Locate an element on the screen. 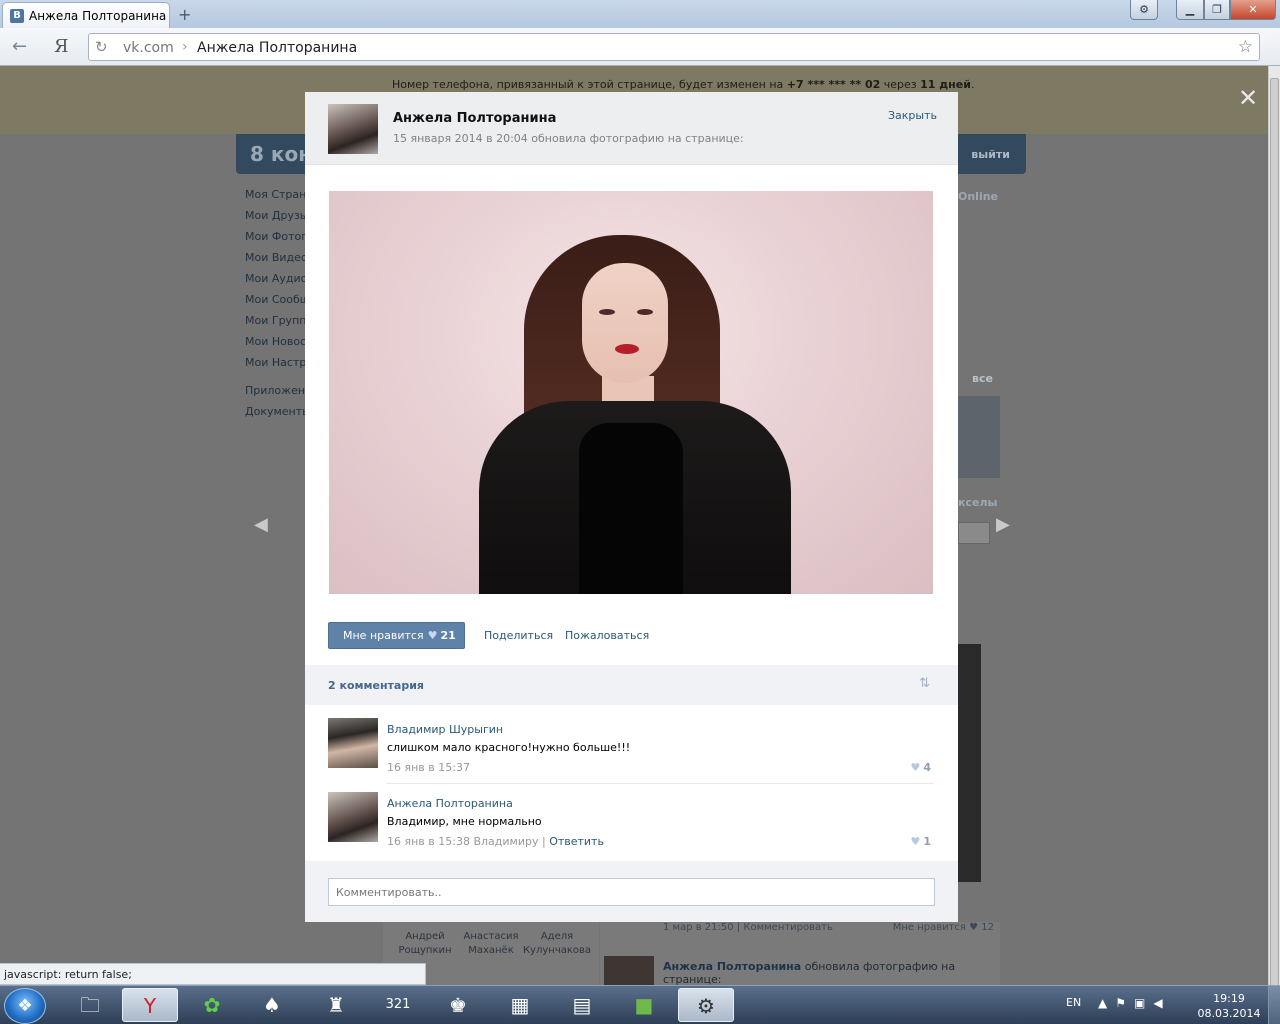 This screenshot has width=1280, height=1024. like-button: Мне нравится ♥ 21 is located at coordinates (396, 635).